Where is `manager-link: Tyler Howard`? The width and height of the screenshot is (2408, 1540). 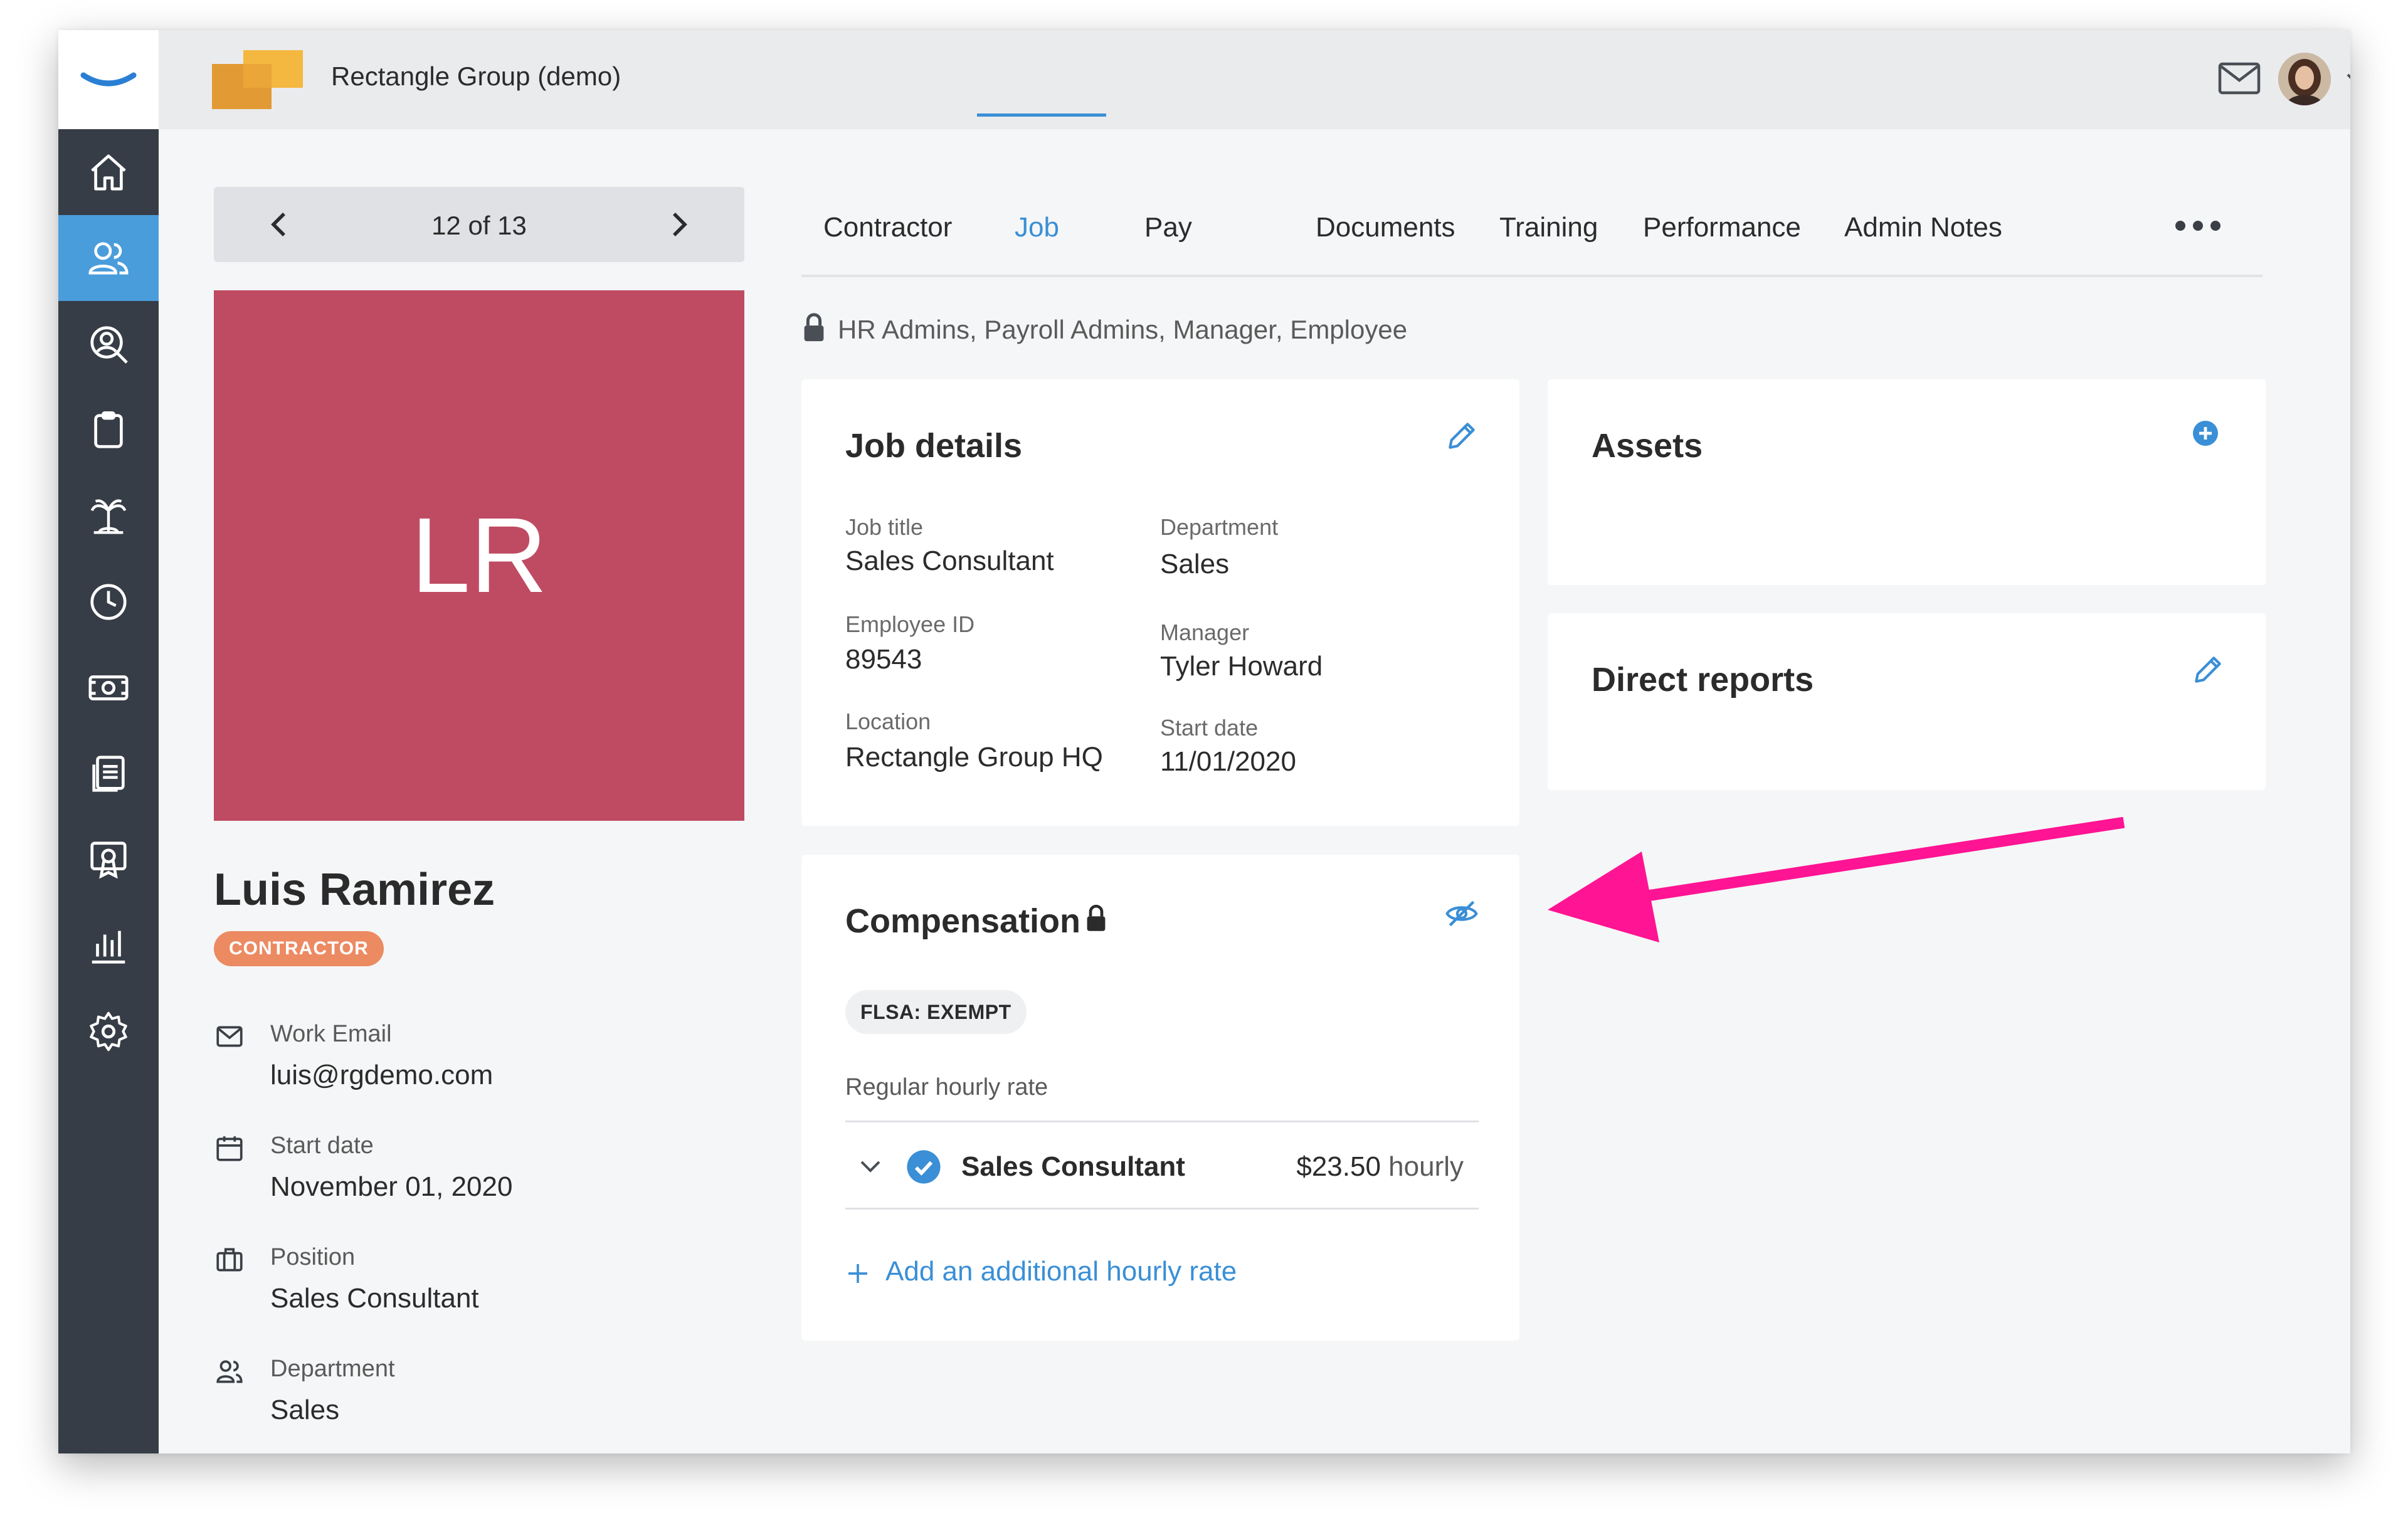
manager-link: Tyler Howard is located at coordinates (1241, 666).